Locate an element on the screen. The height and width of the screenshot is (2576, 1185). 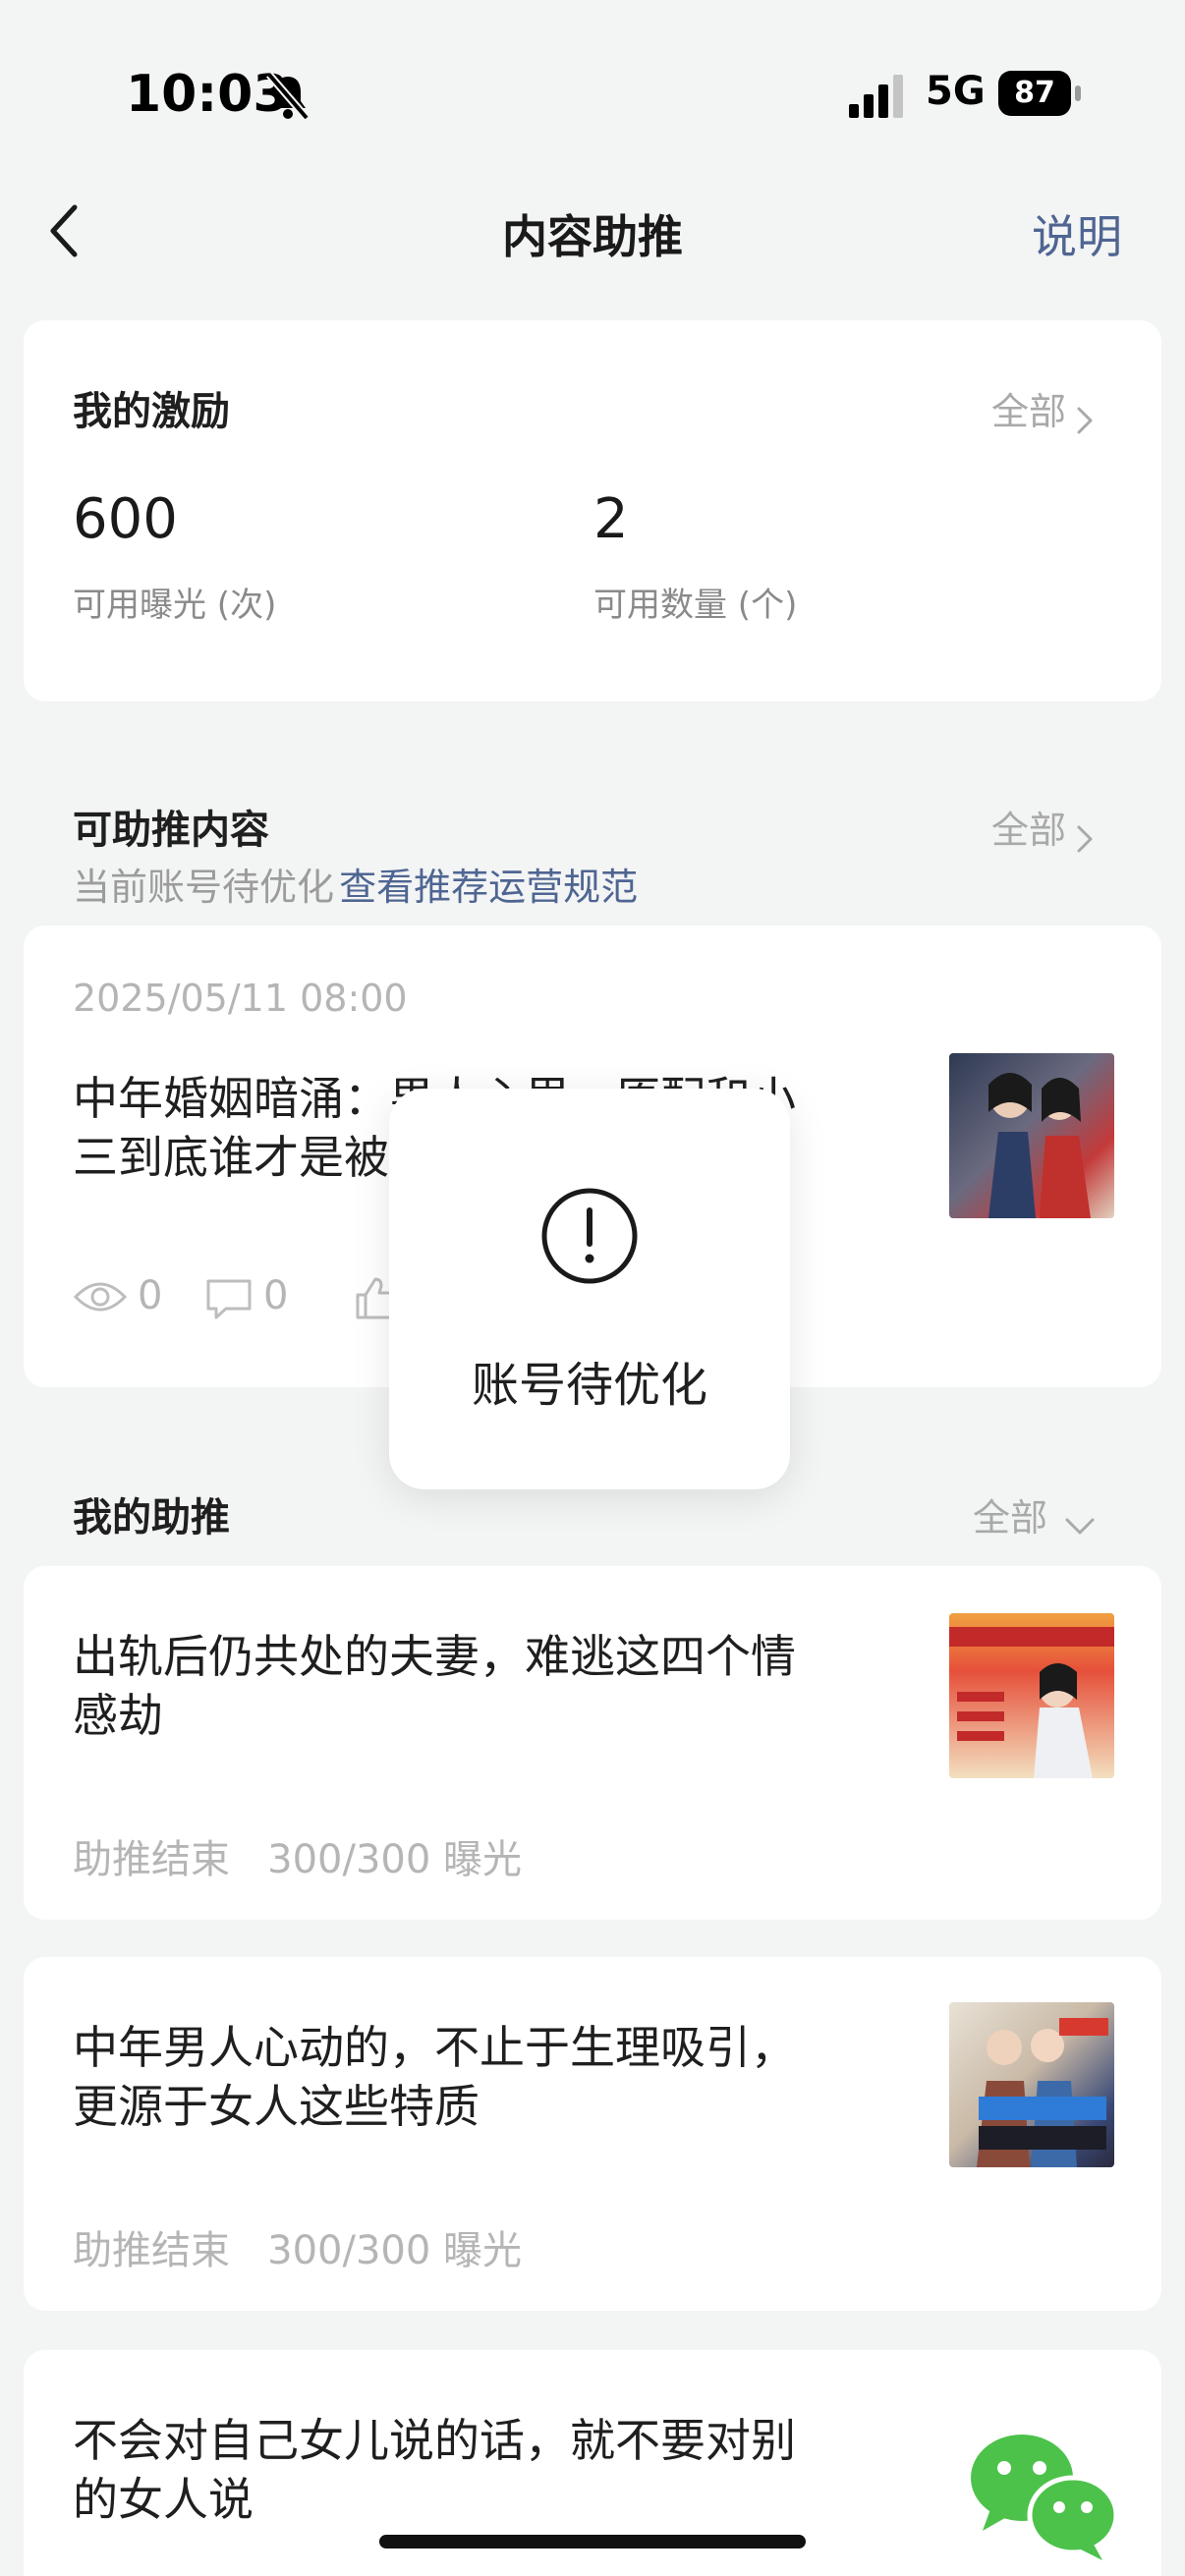
article-title-line: 更源于女人这些特质 is located at coordinates (277, 2106).